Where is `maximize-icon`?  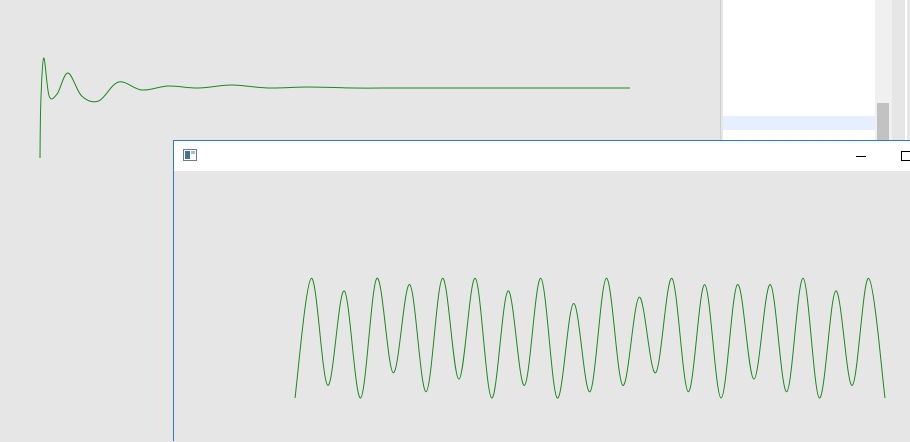 maximize-icon is located at coordinates (905, 156).